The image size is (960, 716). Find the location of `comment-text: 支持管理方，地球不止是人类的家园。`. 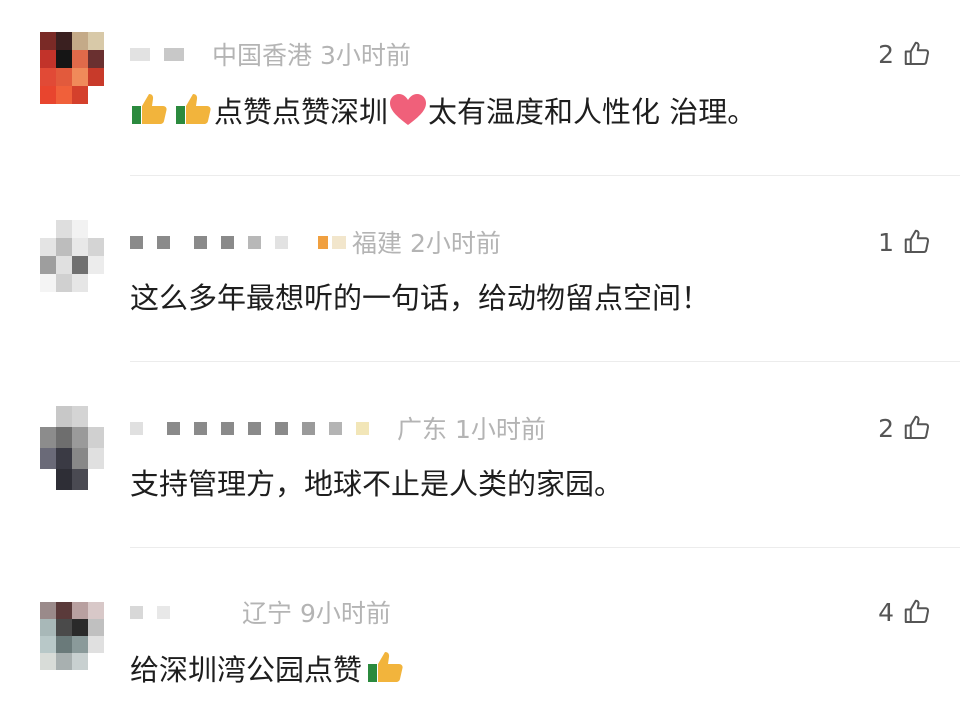

comment-text: 支持管理方，地球不止是人类的家园。 is located at coordinates (377, 484).